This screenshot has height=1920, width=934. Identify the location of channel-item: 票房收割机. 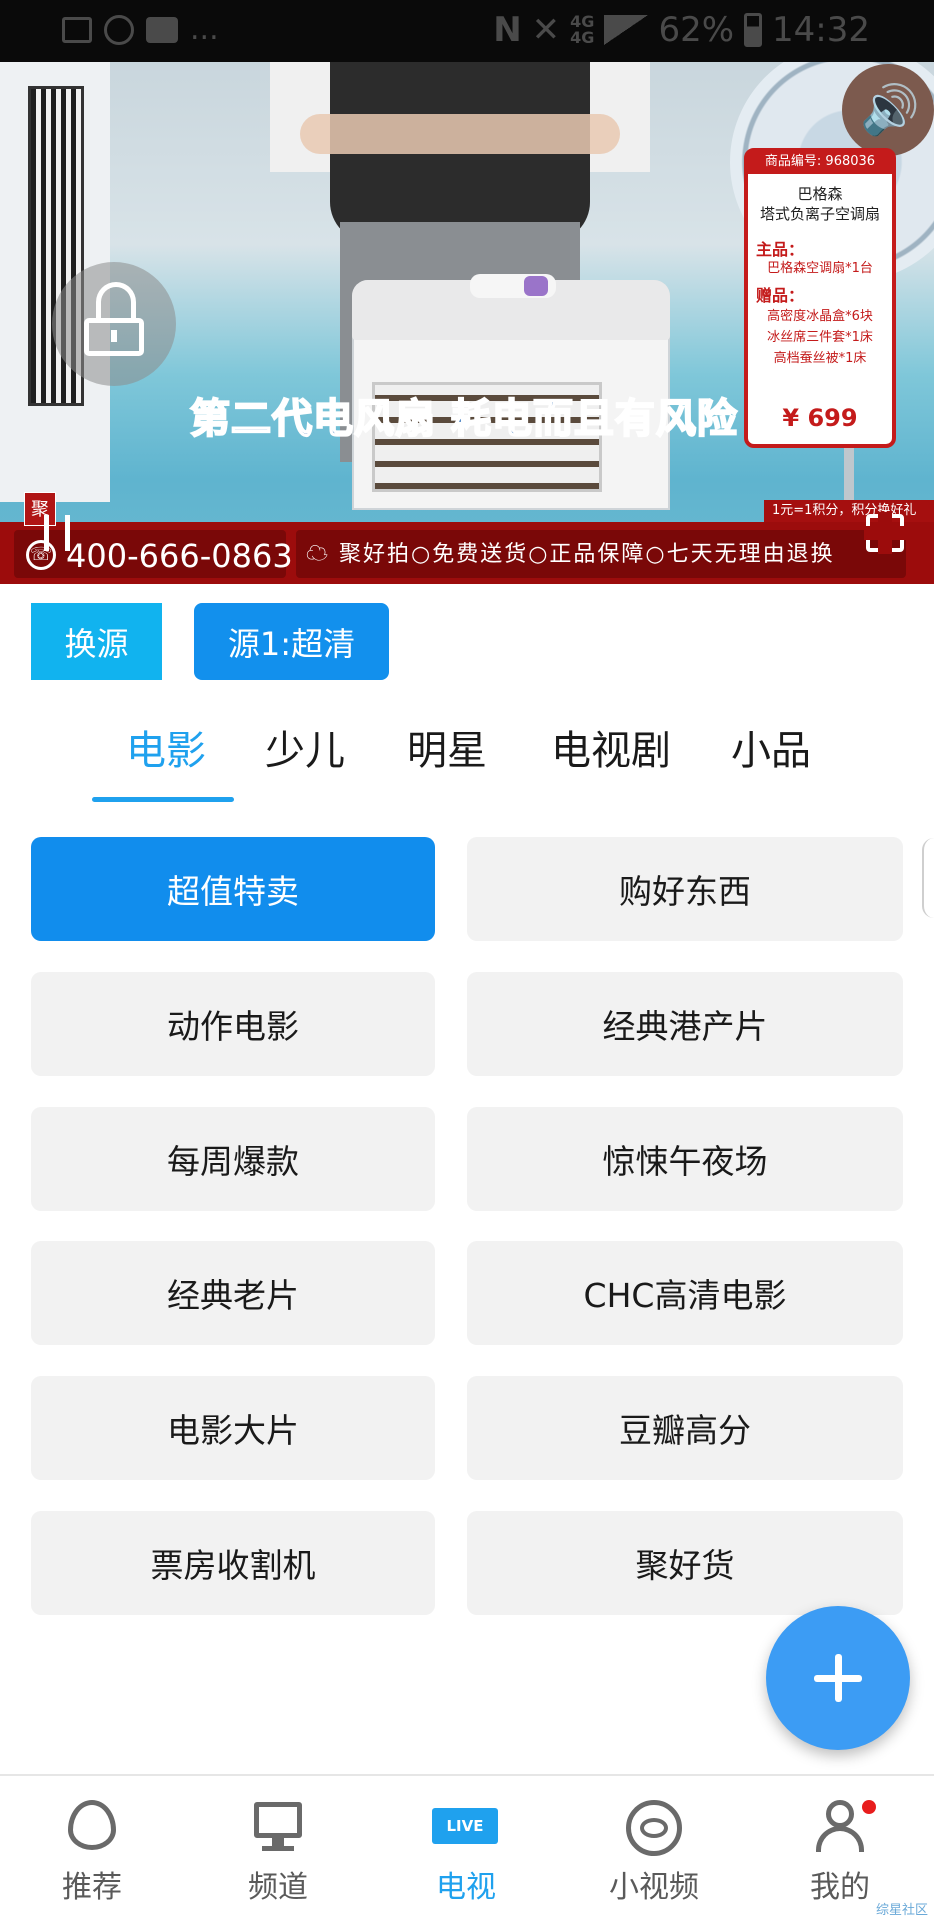
(233, 1563).